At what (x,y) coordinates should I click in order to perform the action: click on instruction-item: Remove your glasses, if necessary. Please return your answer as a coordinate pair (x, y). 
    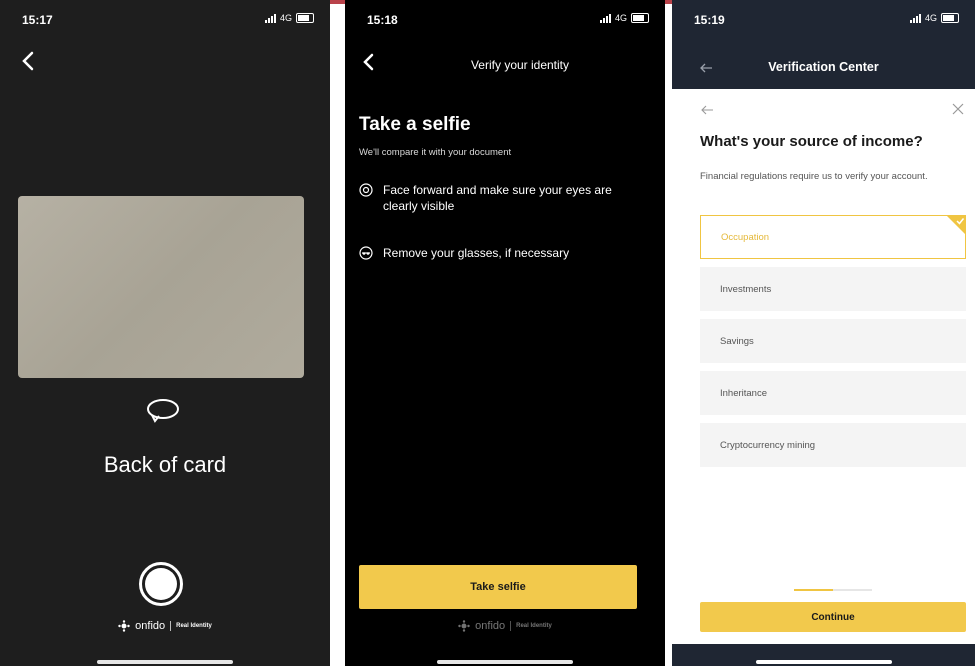
    Looking at the image, I should click on (504, 253).